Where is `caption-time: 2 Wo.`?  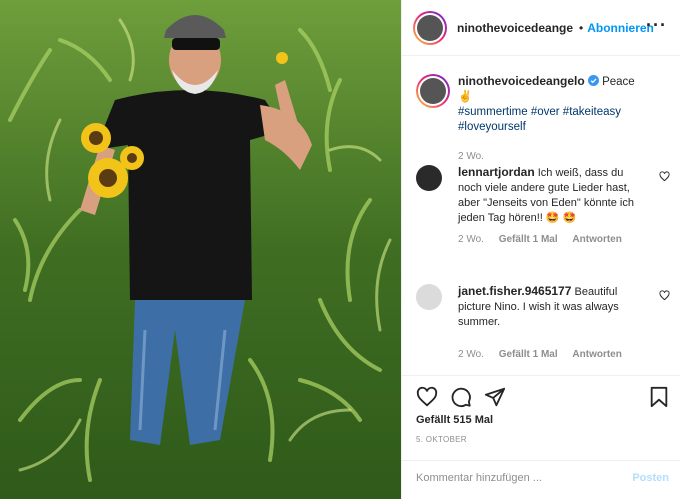
caption-time: 2 Wo. is located at coordinates (471, 156).